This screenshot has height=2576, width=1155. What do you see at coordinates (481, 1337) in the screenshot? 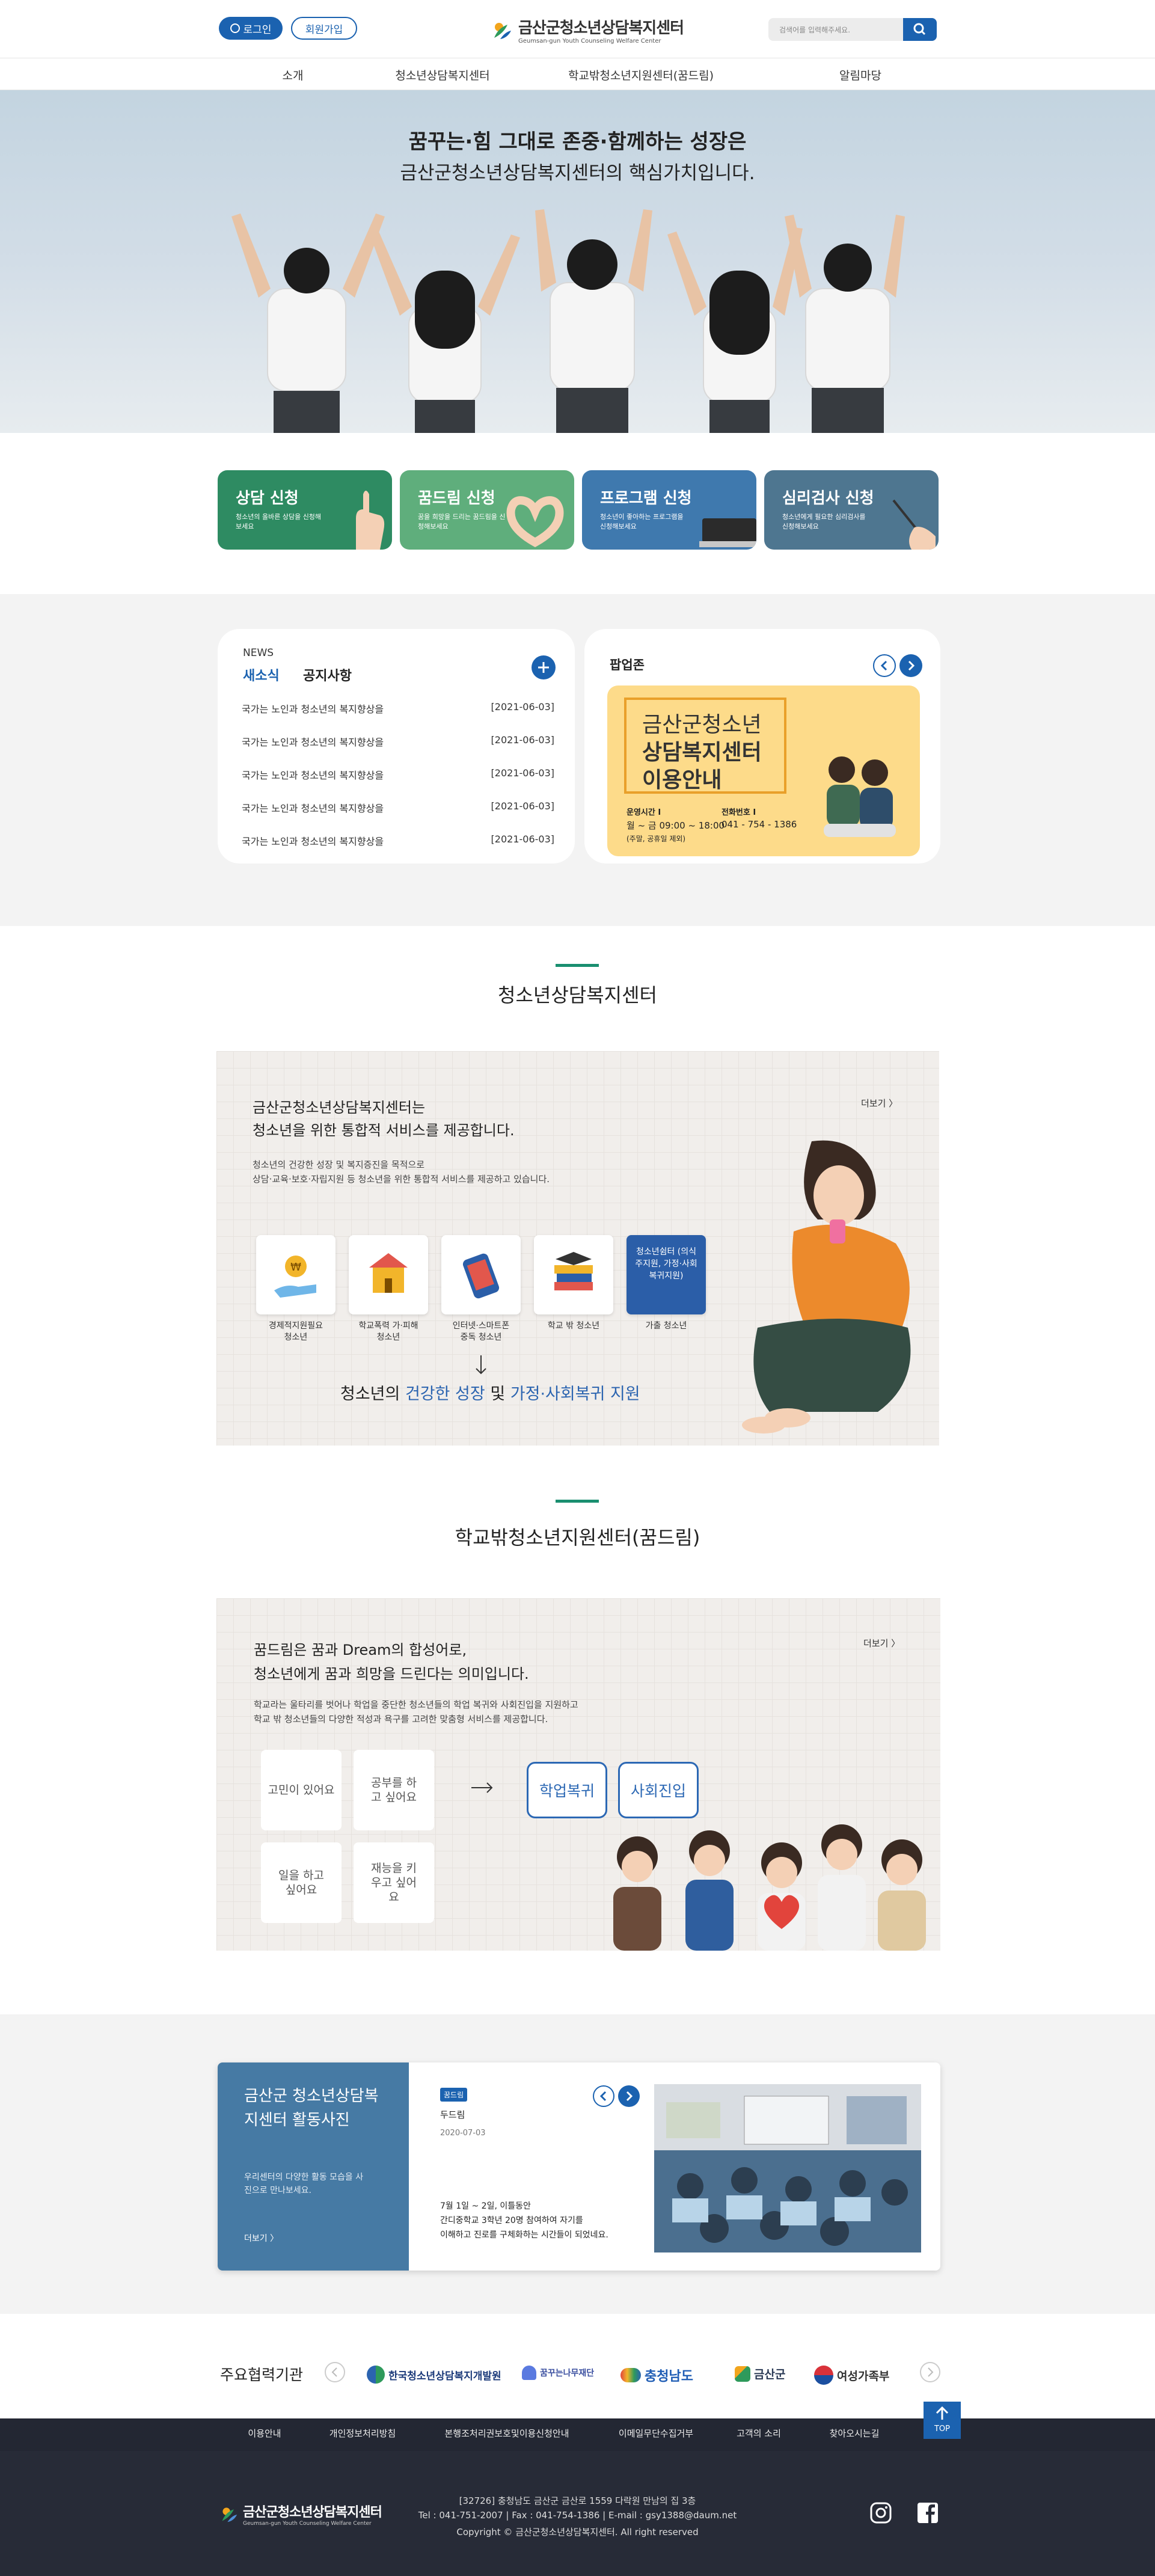
I see `label-line: 중독 청소년` at bounding box center [481, 1337].